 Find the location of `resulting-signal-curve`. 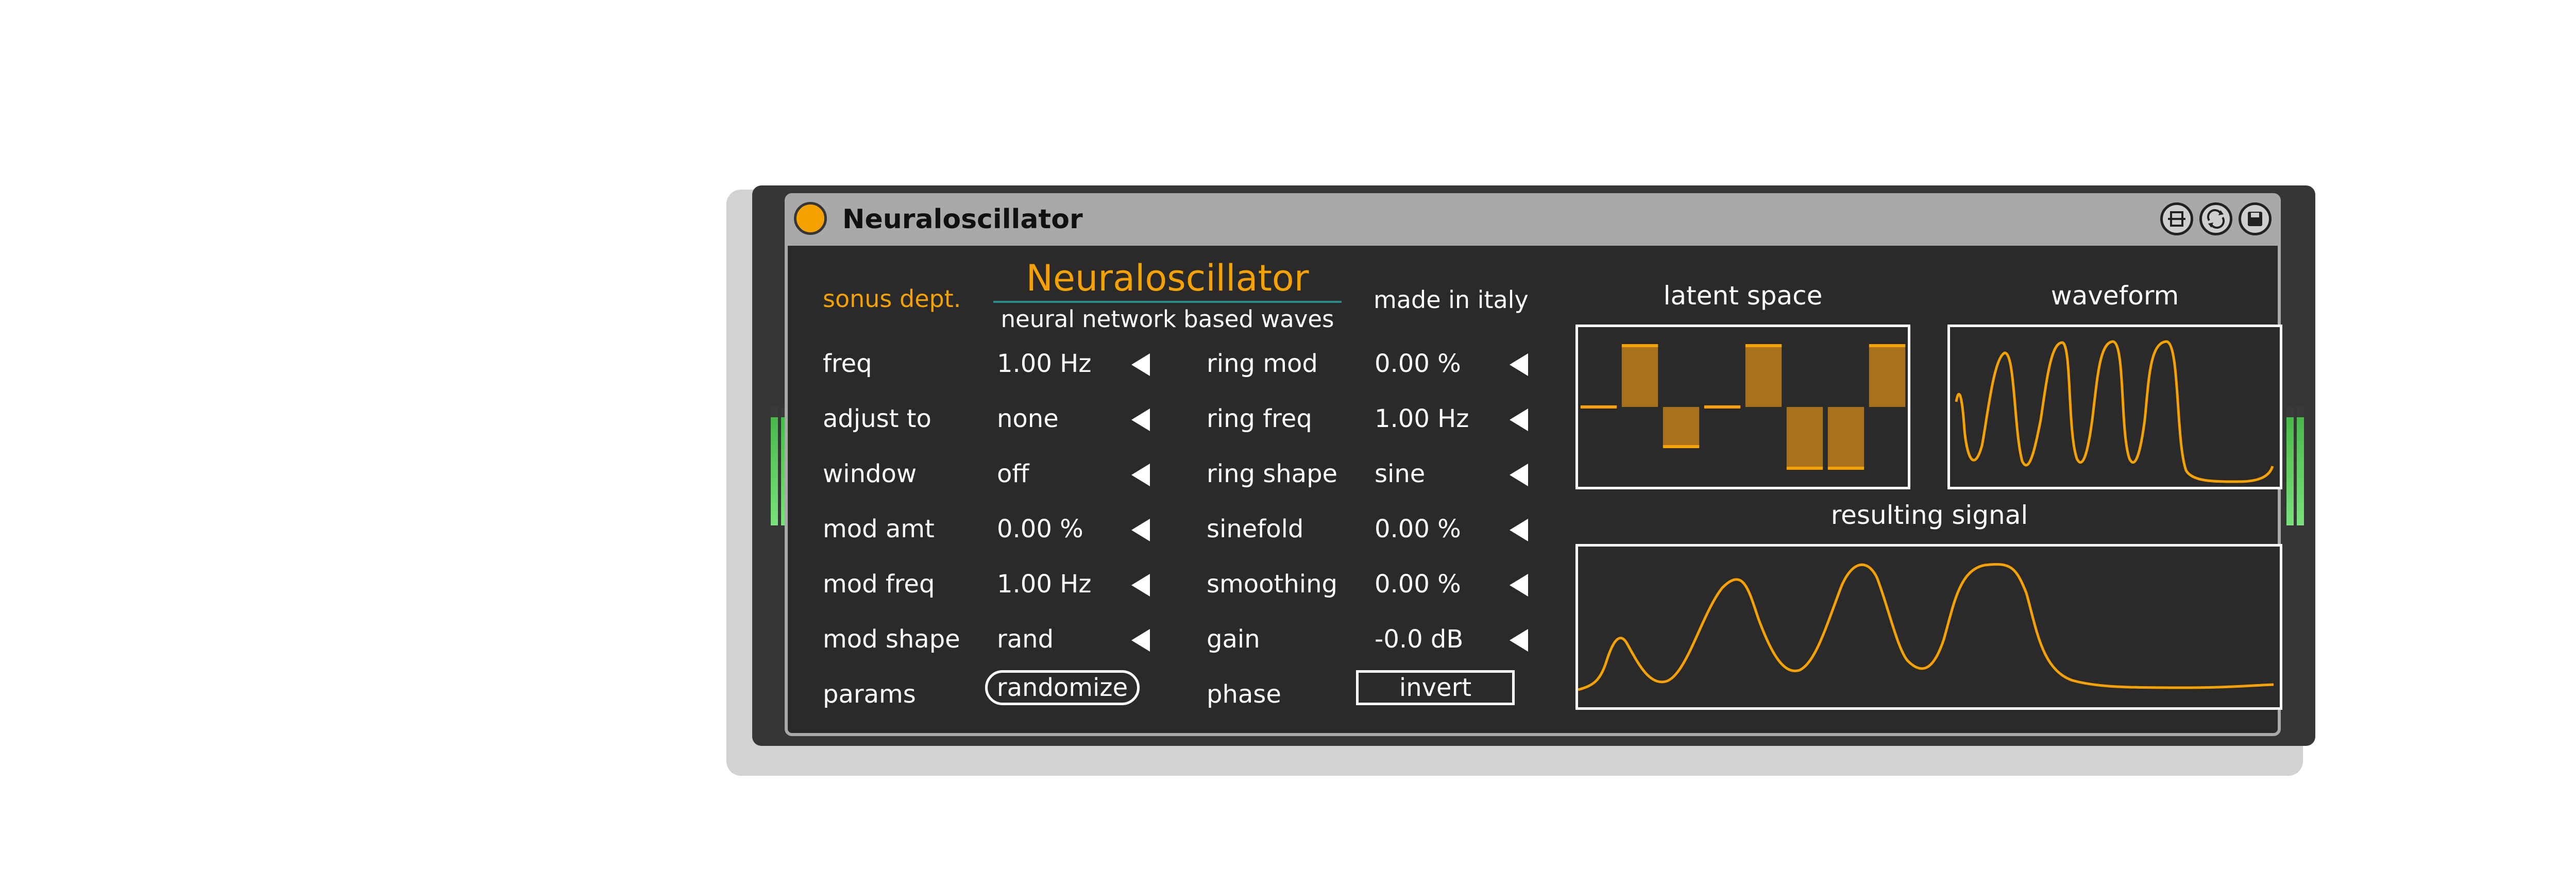

resulting-signal-curve is located at coordinates (1926, 627).